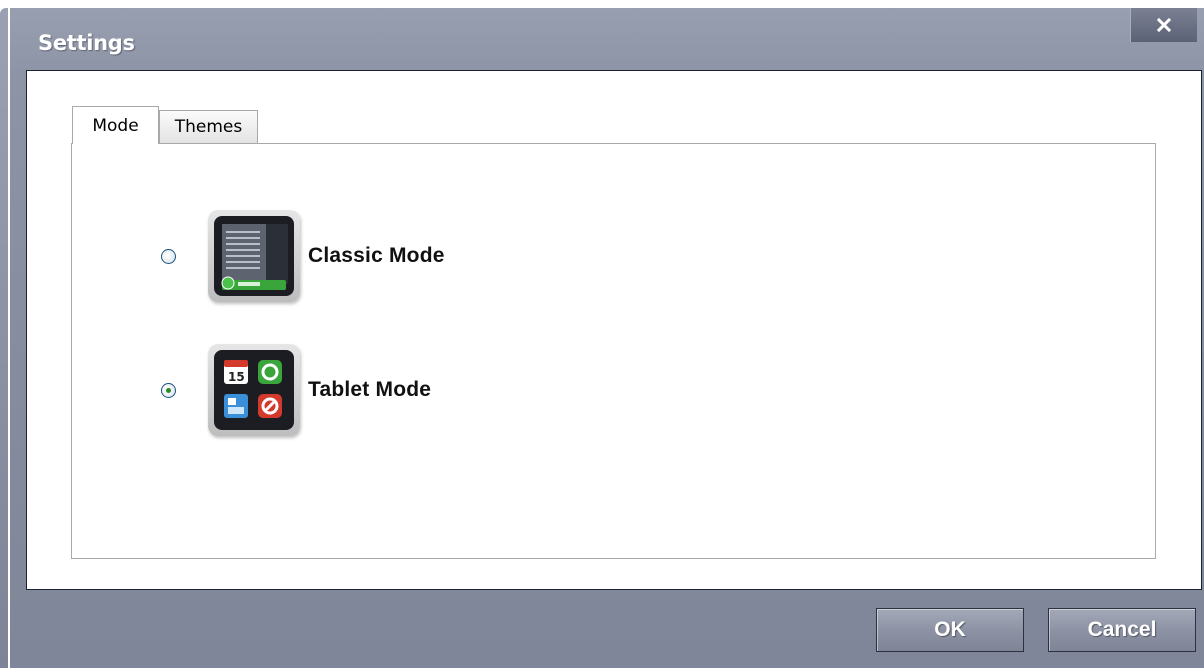 The image size is (1204, 668). I want to click on radio-selected-dot, so click(168, 390).